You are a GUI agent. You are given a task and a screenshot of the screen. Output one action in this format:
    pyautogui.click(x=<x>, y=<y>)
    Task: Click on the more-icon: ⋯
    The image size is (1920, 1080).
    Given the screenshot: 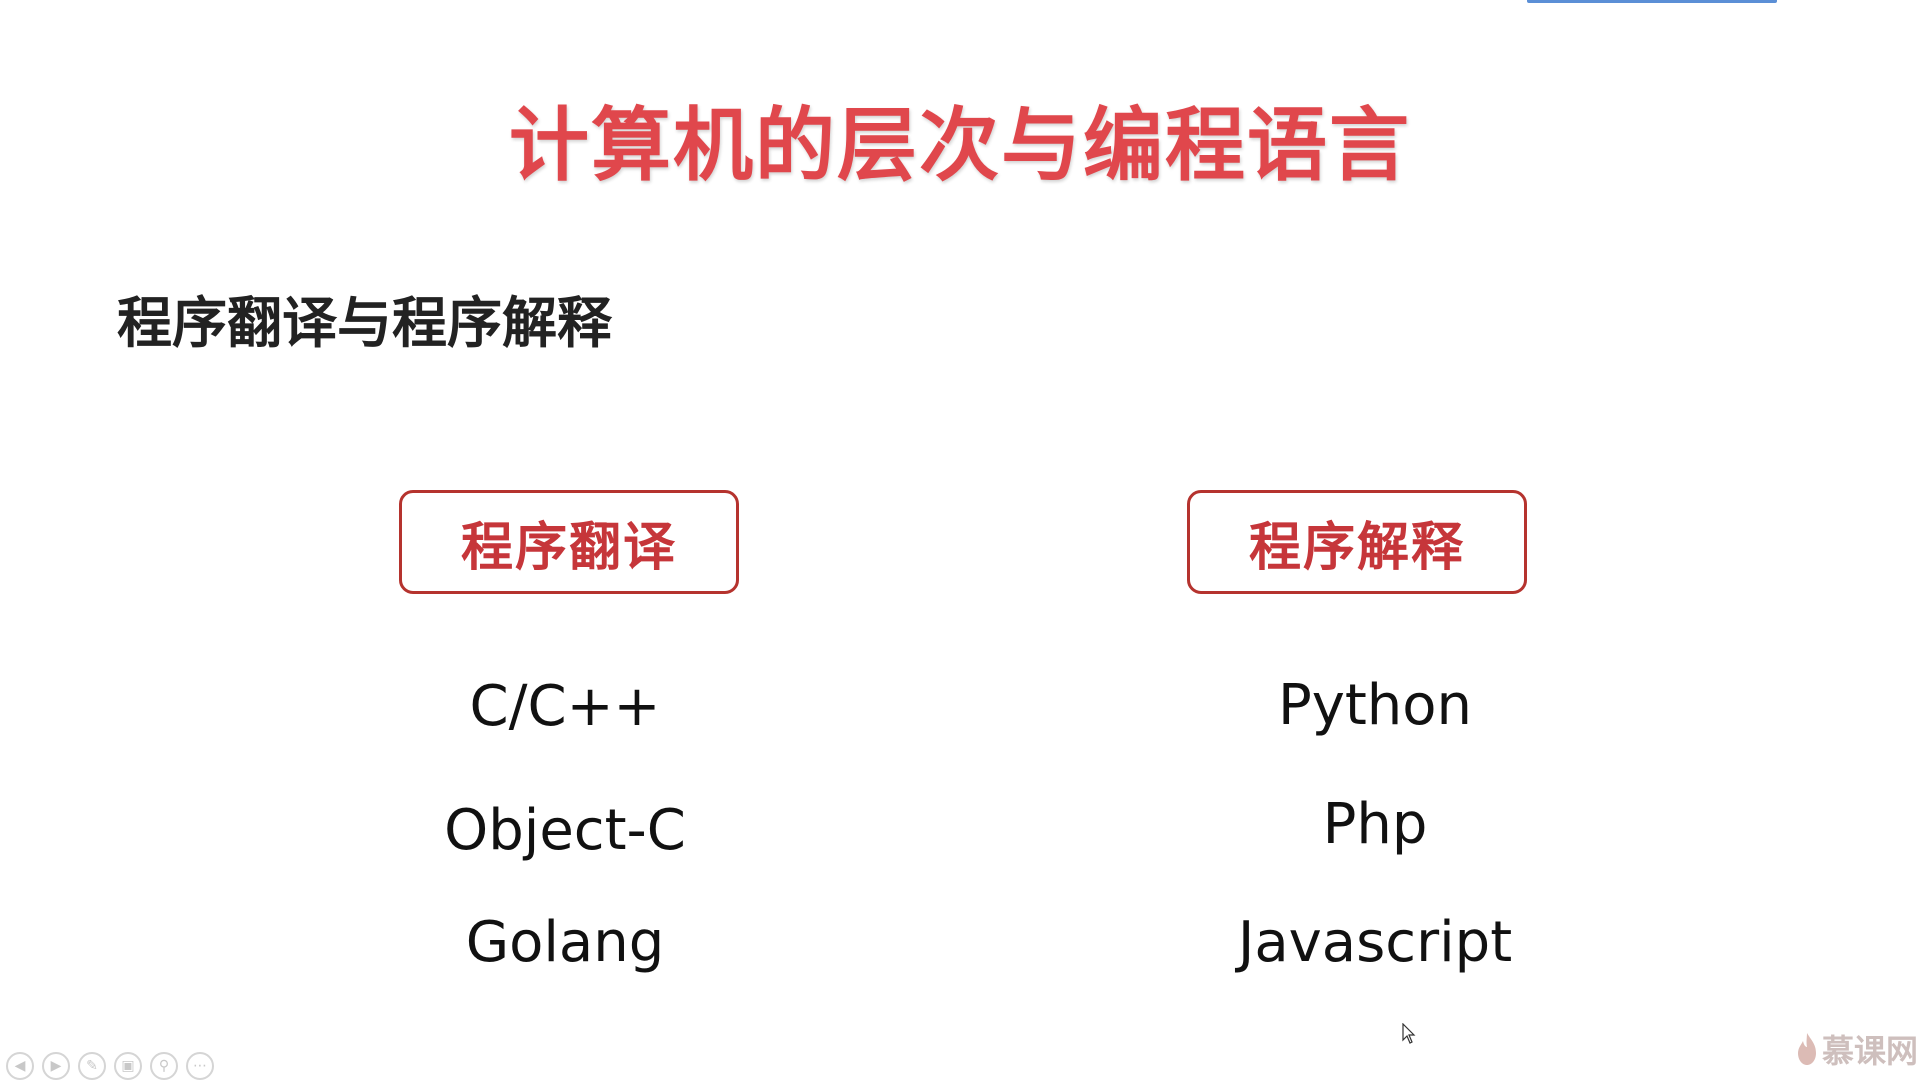 What is the action you would take?
    pyautogui.click(x=200, y=1066)
    